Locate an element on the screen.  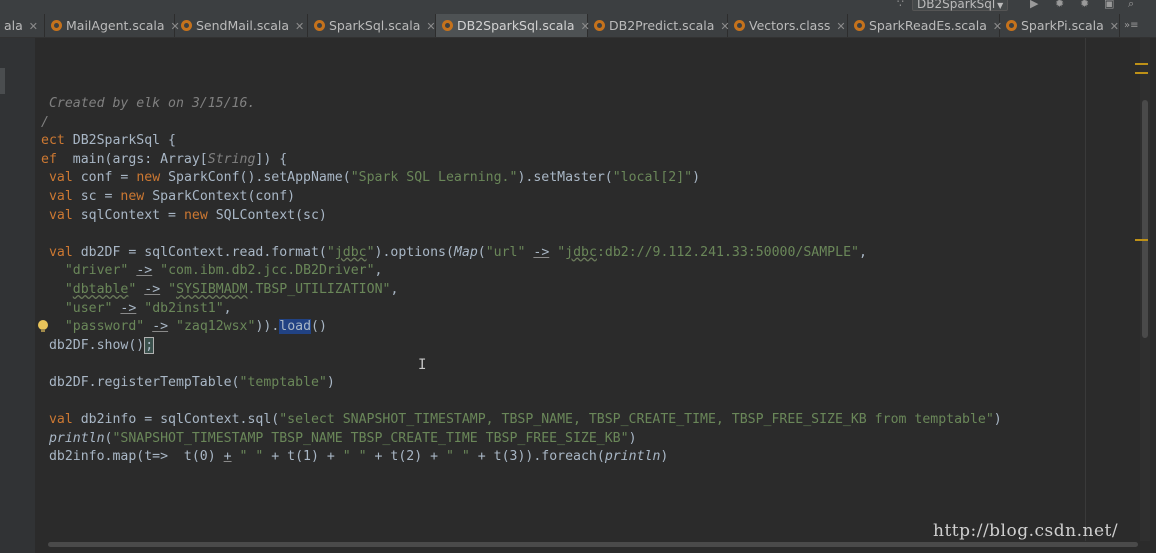
debug-bug-icon: ✹ is located at coordinates (1059, 5).